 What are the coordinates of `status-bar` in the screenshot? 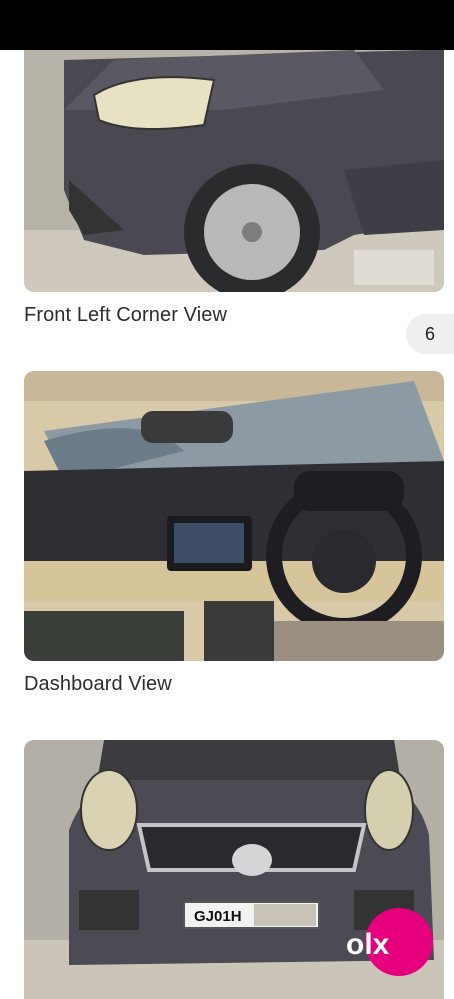 It's located at (227, 25).